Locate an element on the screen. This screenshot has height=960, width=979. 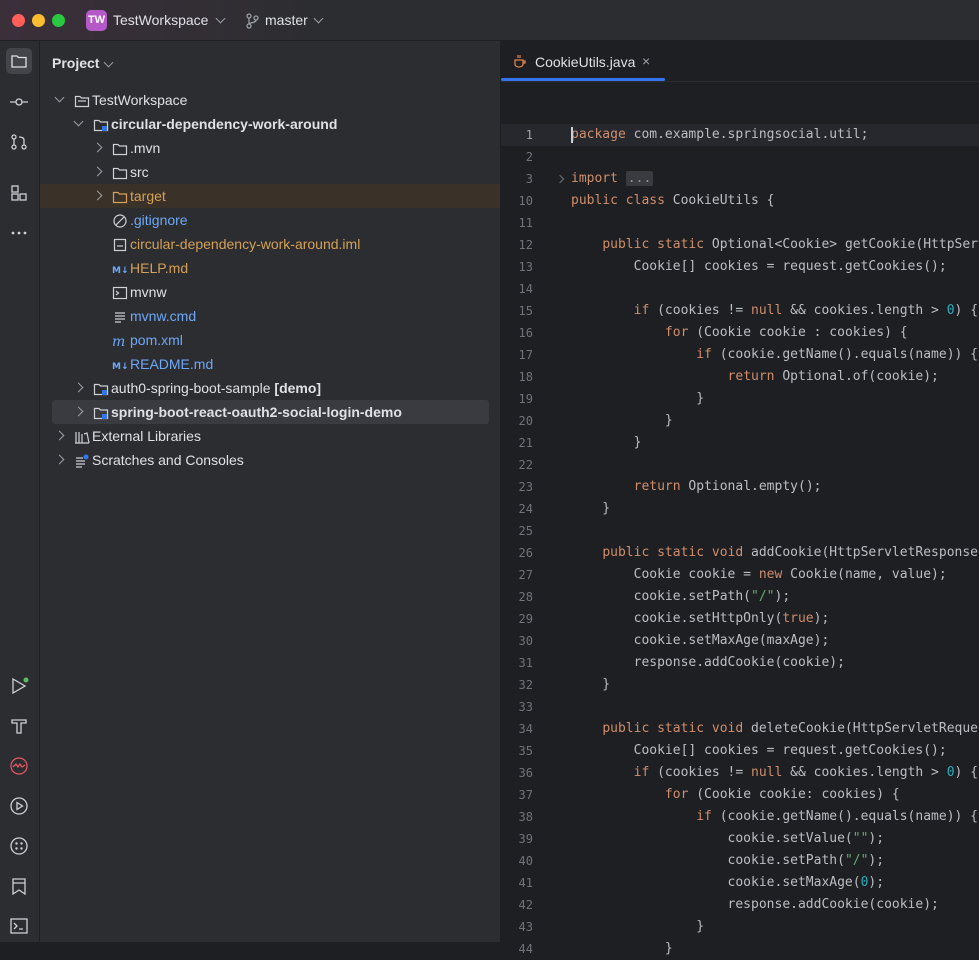
build-tool-button is located at coordinates (19, 726).